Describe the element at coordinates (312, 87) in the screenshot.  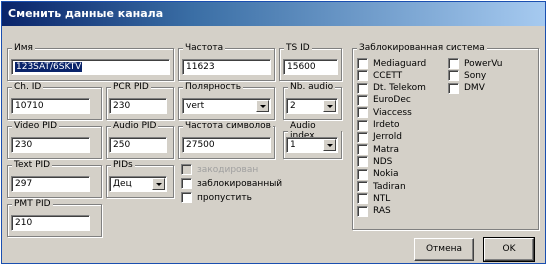
I see `nbaudio-label: Nb. audio` at that location.